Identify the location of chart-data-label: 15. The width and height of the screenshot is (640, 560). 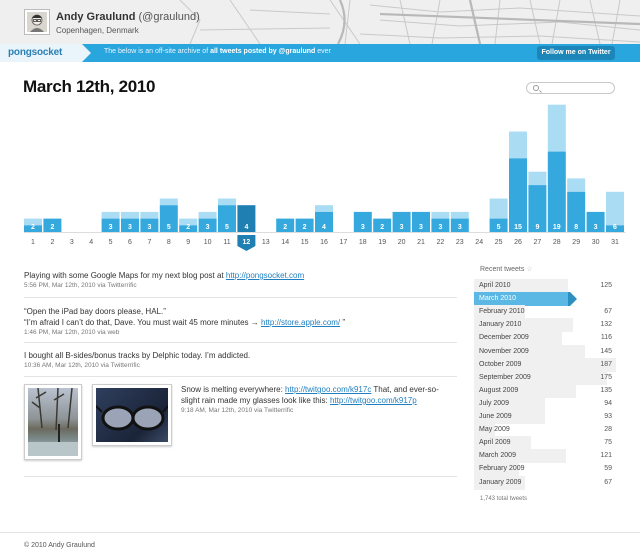
(518, 227).